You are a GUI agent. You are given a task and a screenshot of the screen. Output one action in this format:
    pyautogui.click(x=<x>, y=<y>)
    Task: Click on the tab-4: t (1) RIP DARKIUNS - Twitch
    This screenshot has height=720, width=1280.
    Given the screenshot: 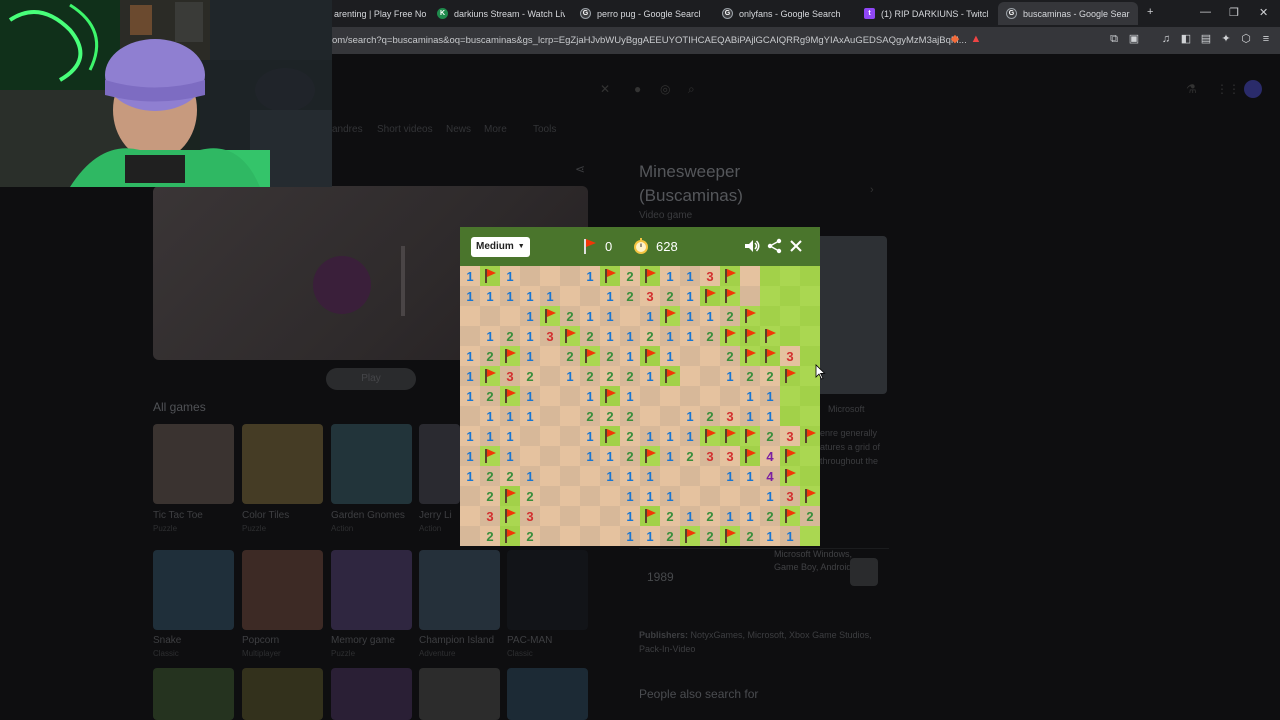 What is the action you would take?
    pyautogui.click(x=926, y=13)
    